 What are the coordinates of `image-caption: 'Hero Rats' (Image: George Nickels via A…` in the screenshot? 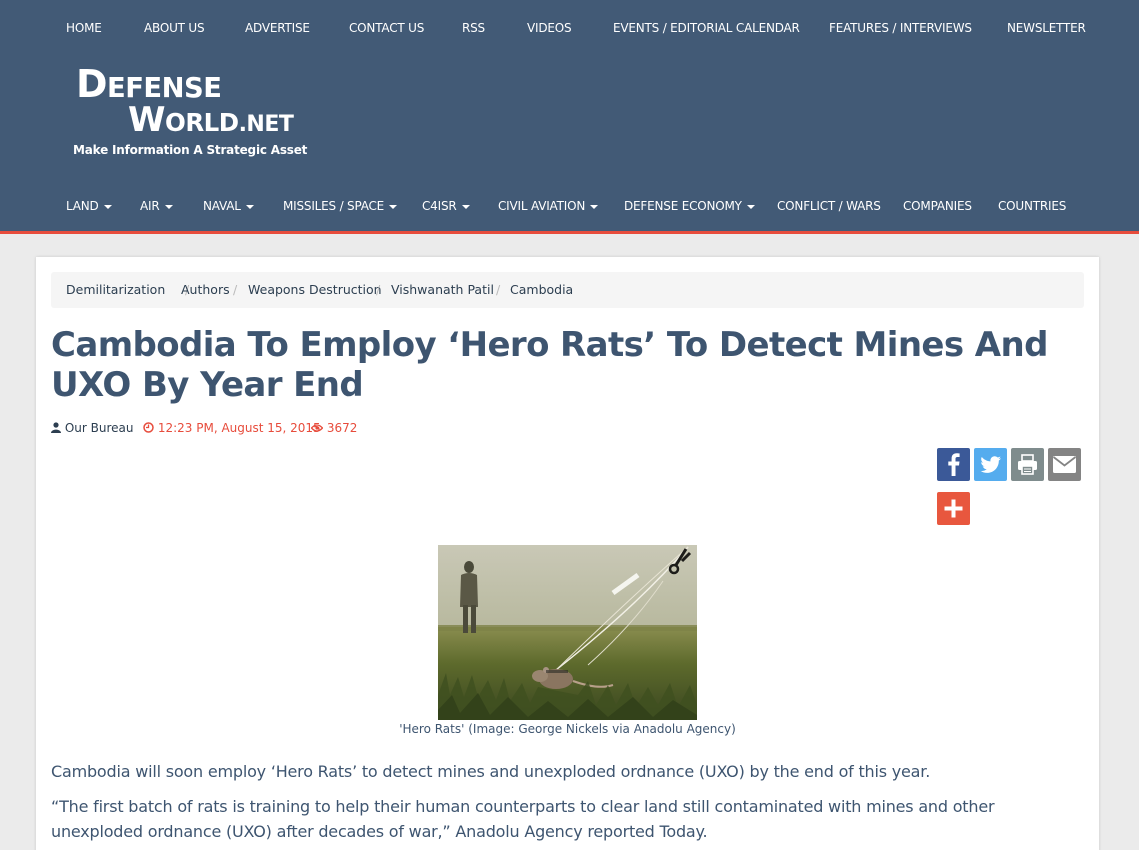 It's located at (567, 729).